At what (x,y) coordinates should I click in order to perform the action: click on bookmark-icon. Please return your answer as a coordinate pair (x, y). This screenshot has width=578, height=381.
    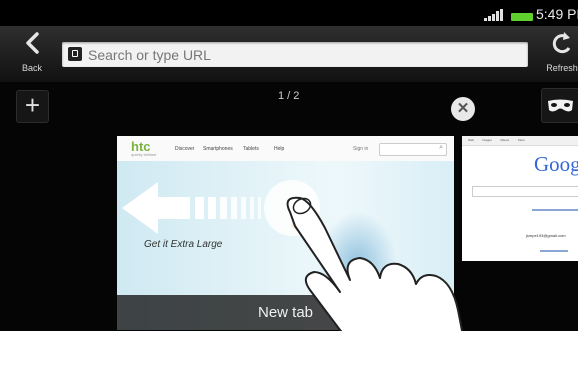
    Looking at the image, I should click on (75, 54).